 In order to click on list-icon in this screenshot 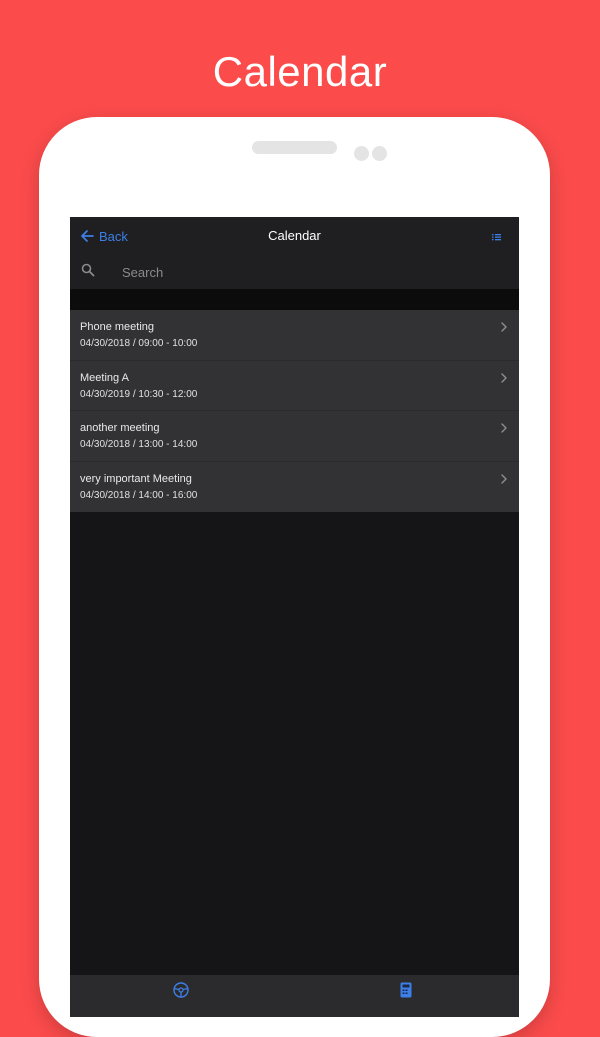, I will do `click(496, 237)`.